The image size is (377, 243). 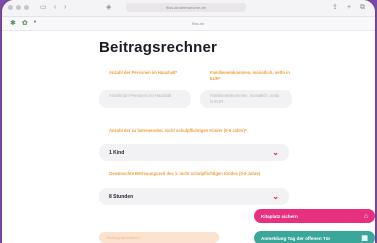 I want to click on tabs-overview-icon: ⧉, so click(x=362, y=7).